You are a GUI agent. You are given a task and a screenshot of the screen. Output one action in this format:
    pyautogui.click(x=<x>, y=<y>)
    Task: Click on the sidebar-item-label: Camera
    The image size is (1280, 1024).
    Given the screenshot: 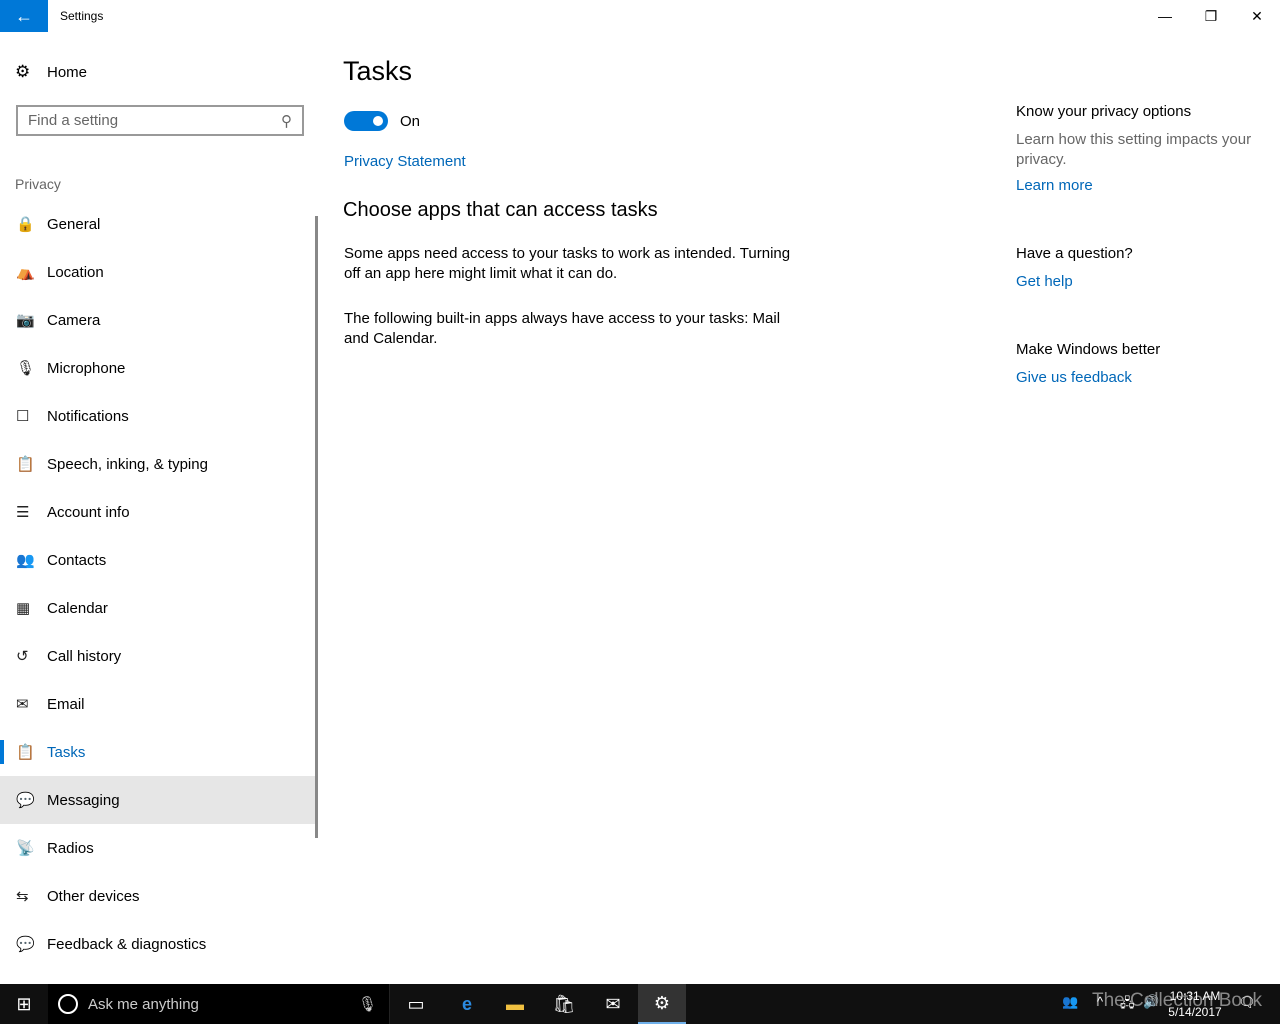 What is the action you would take?
    pyautogui.click(x=74, y=320)
    